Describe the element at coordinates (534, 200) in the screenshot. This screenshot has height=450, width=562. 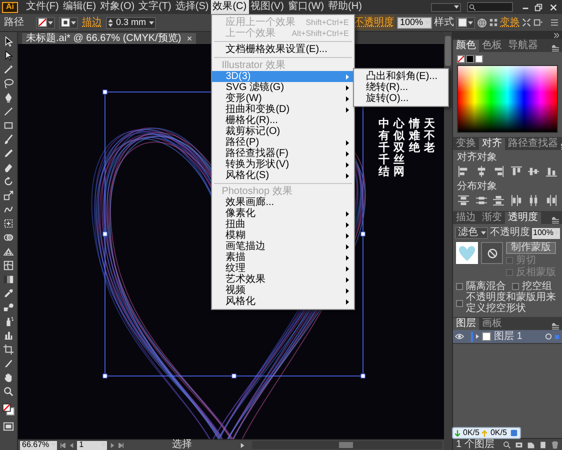
I see `distribute-horizontal-center-icon` at that location.